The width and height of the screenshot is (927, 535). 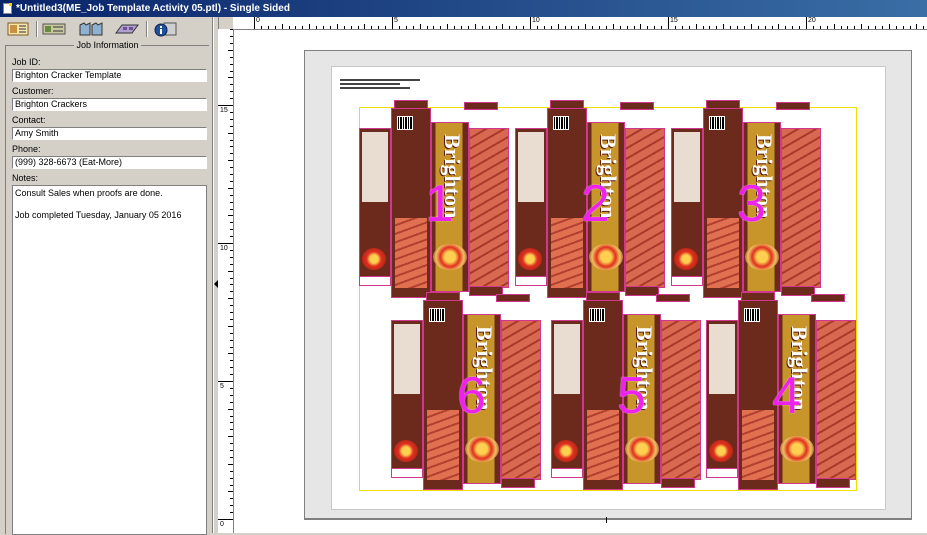 I want to click on carton-number: 5, so click(x=631, y=396).